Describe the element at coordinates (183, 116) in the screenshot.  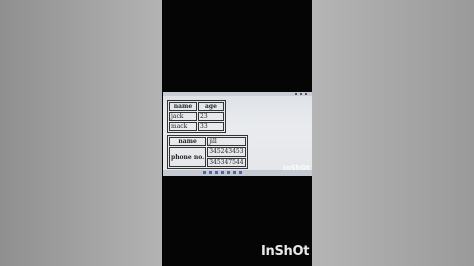
I see `table-cell: jack` at that location.